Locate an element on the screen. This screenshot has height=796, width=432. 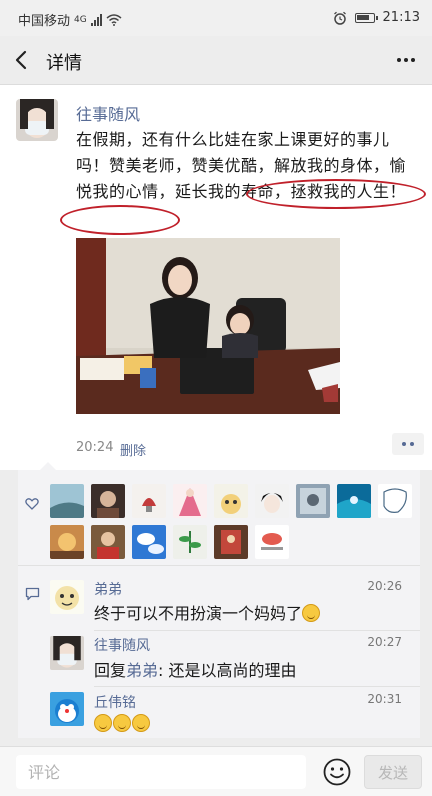
comment-body: : 还是以高尚的理由 is located at coordinates (227, 670).